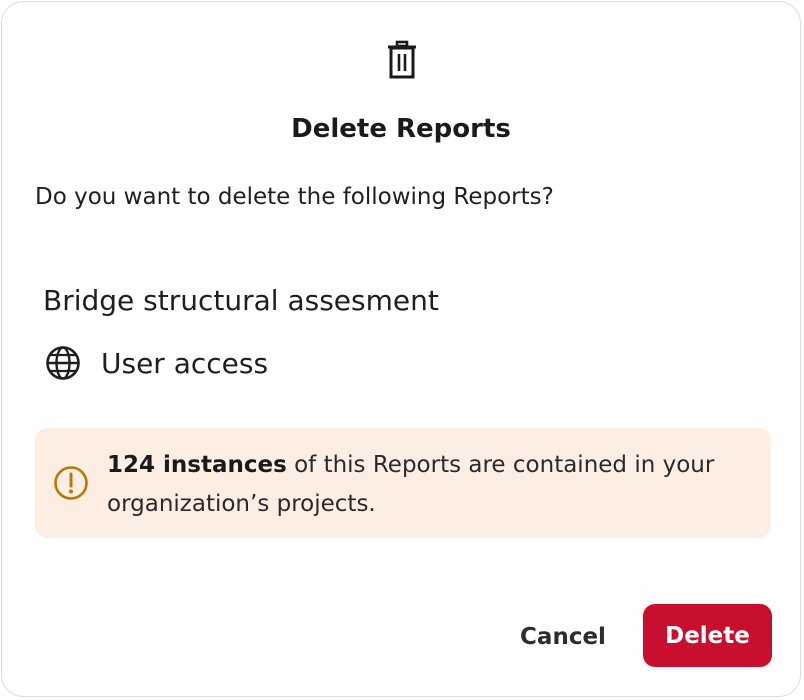 This screenshot has width=804, height=700. Describe the element at coordinates (402, 59) in the screenshot. I see `trash-icon` at that location.